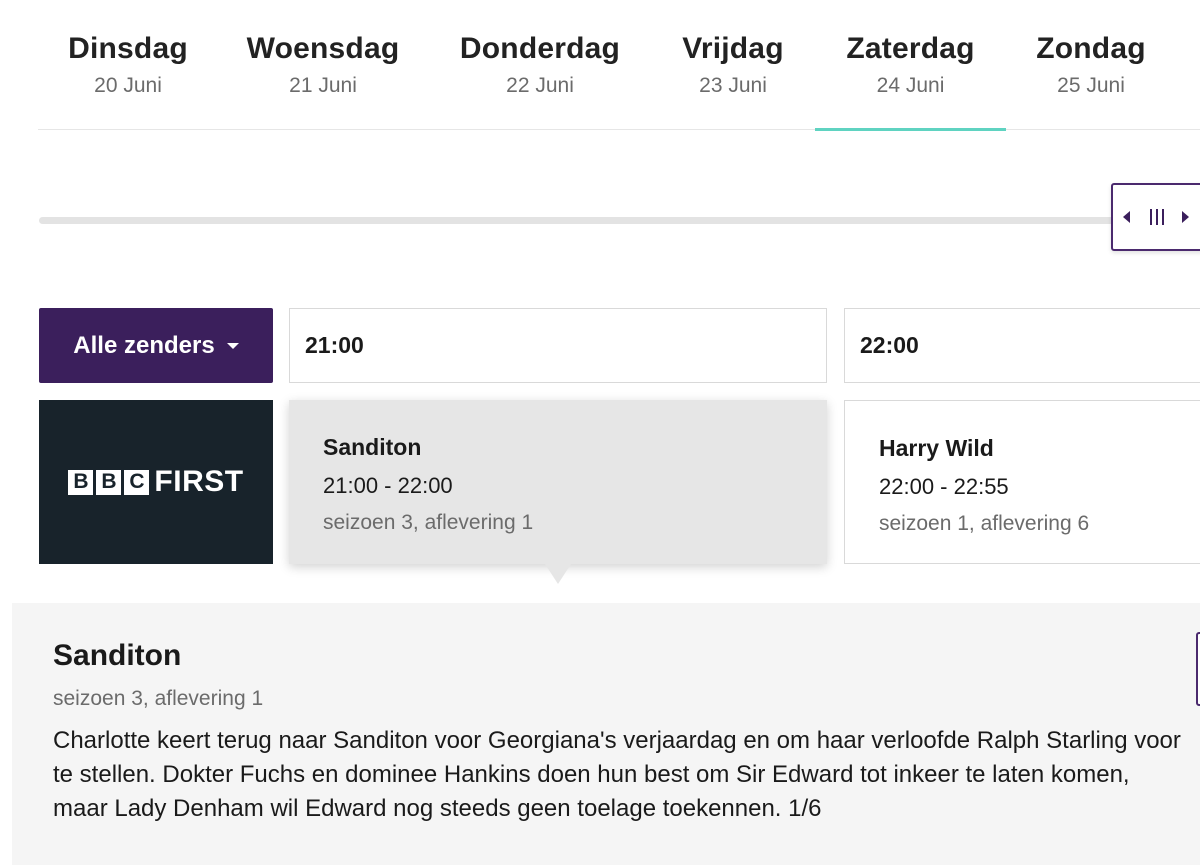  What do you see at coordinates (936, 448) in the screenshot?
I see `program-title: Harry Wild` at bounding box center [936, 448].